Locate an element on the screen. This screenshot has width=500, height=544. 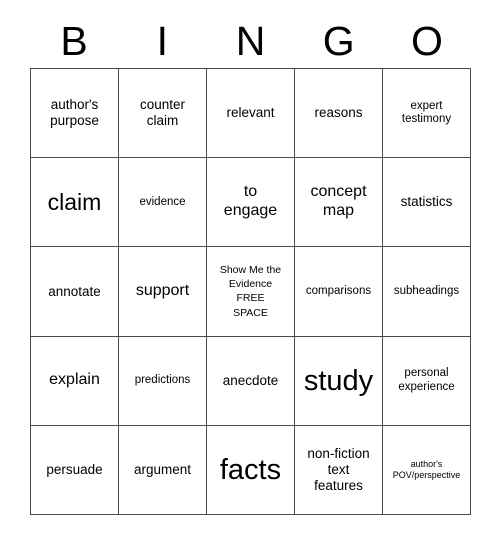
bingo-header: B I N G O is located at coordinates (250, 41).